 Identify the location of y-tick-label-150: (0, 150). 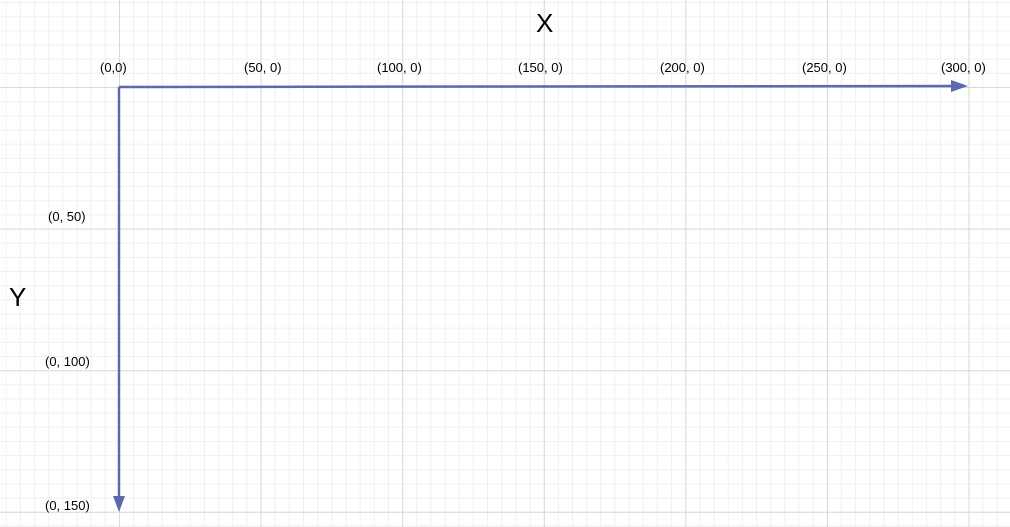
(67, 505).